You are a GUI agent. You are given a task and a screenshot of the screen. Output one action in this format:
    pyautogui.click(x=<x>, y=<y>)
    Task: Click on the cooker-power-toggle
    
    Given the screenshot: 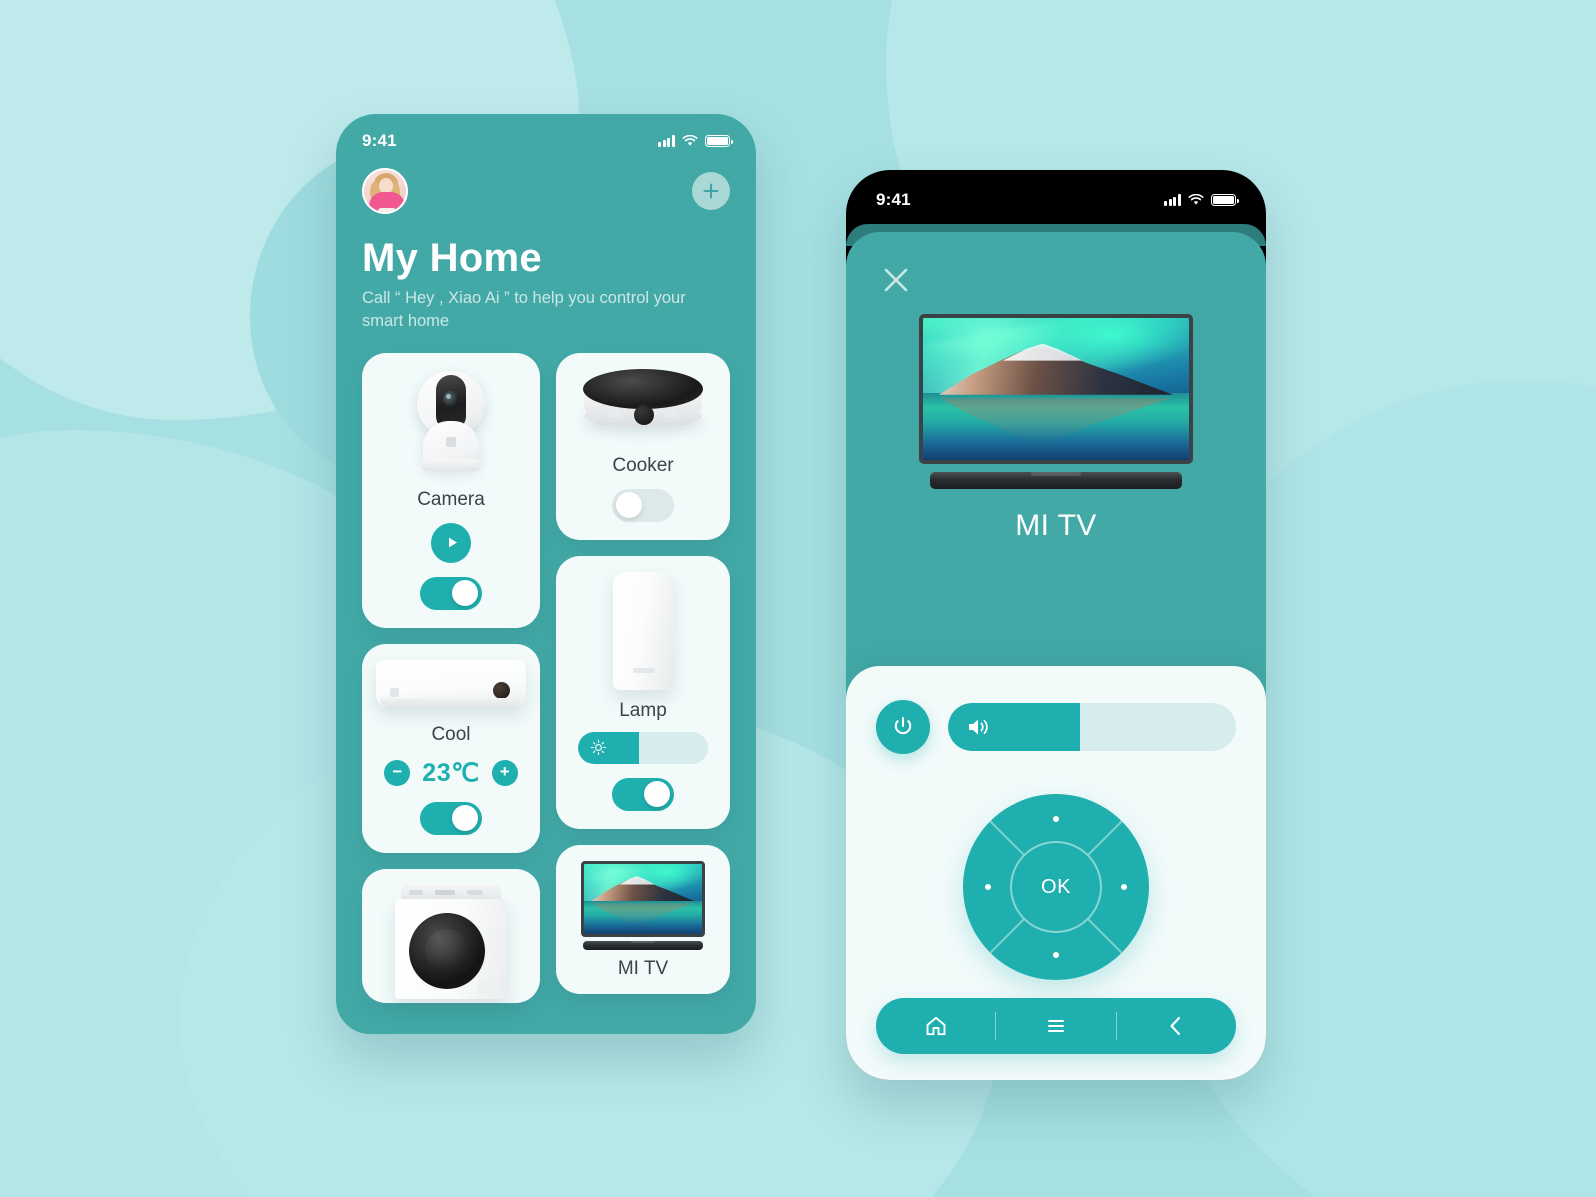 What is the action you would take?
    pyautogui.click(x=643, y=505)
    